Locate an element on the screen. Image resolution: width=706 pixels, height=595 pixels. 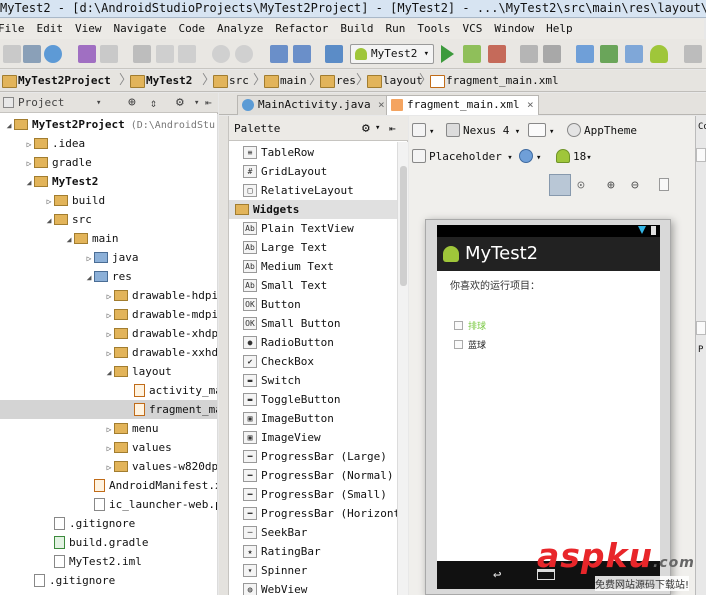
make-project-icon is located at coordinates (334, 54).